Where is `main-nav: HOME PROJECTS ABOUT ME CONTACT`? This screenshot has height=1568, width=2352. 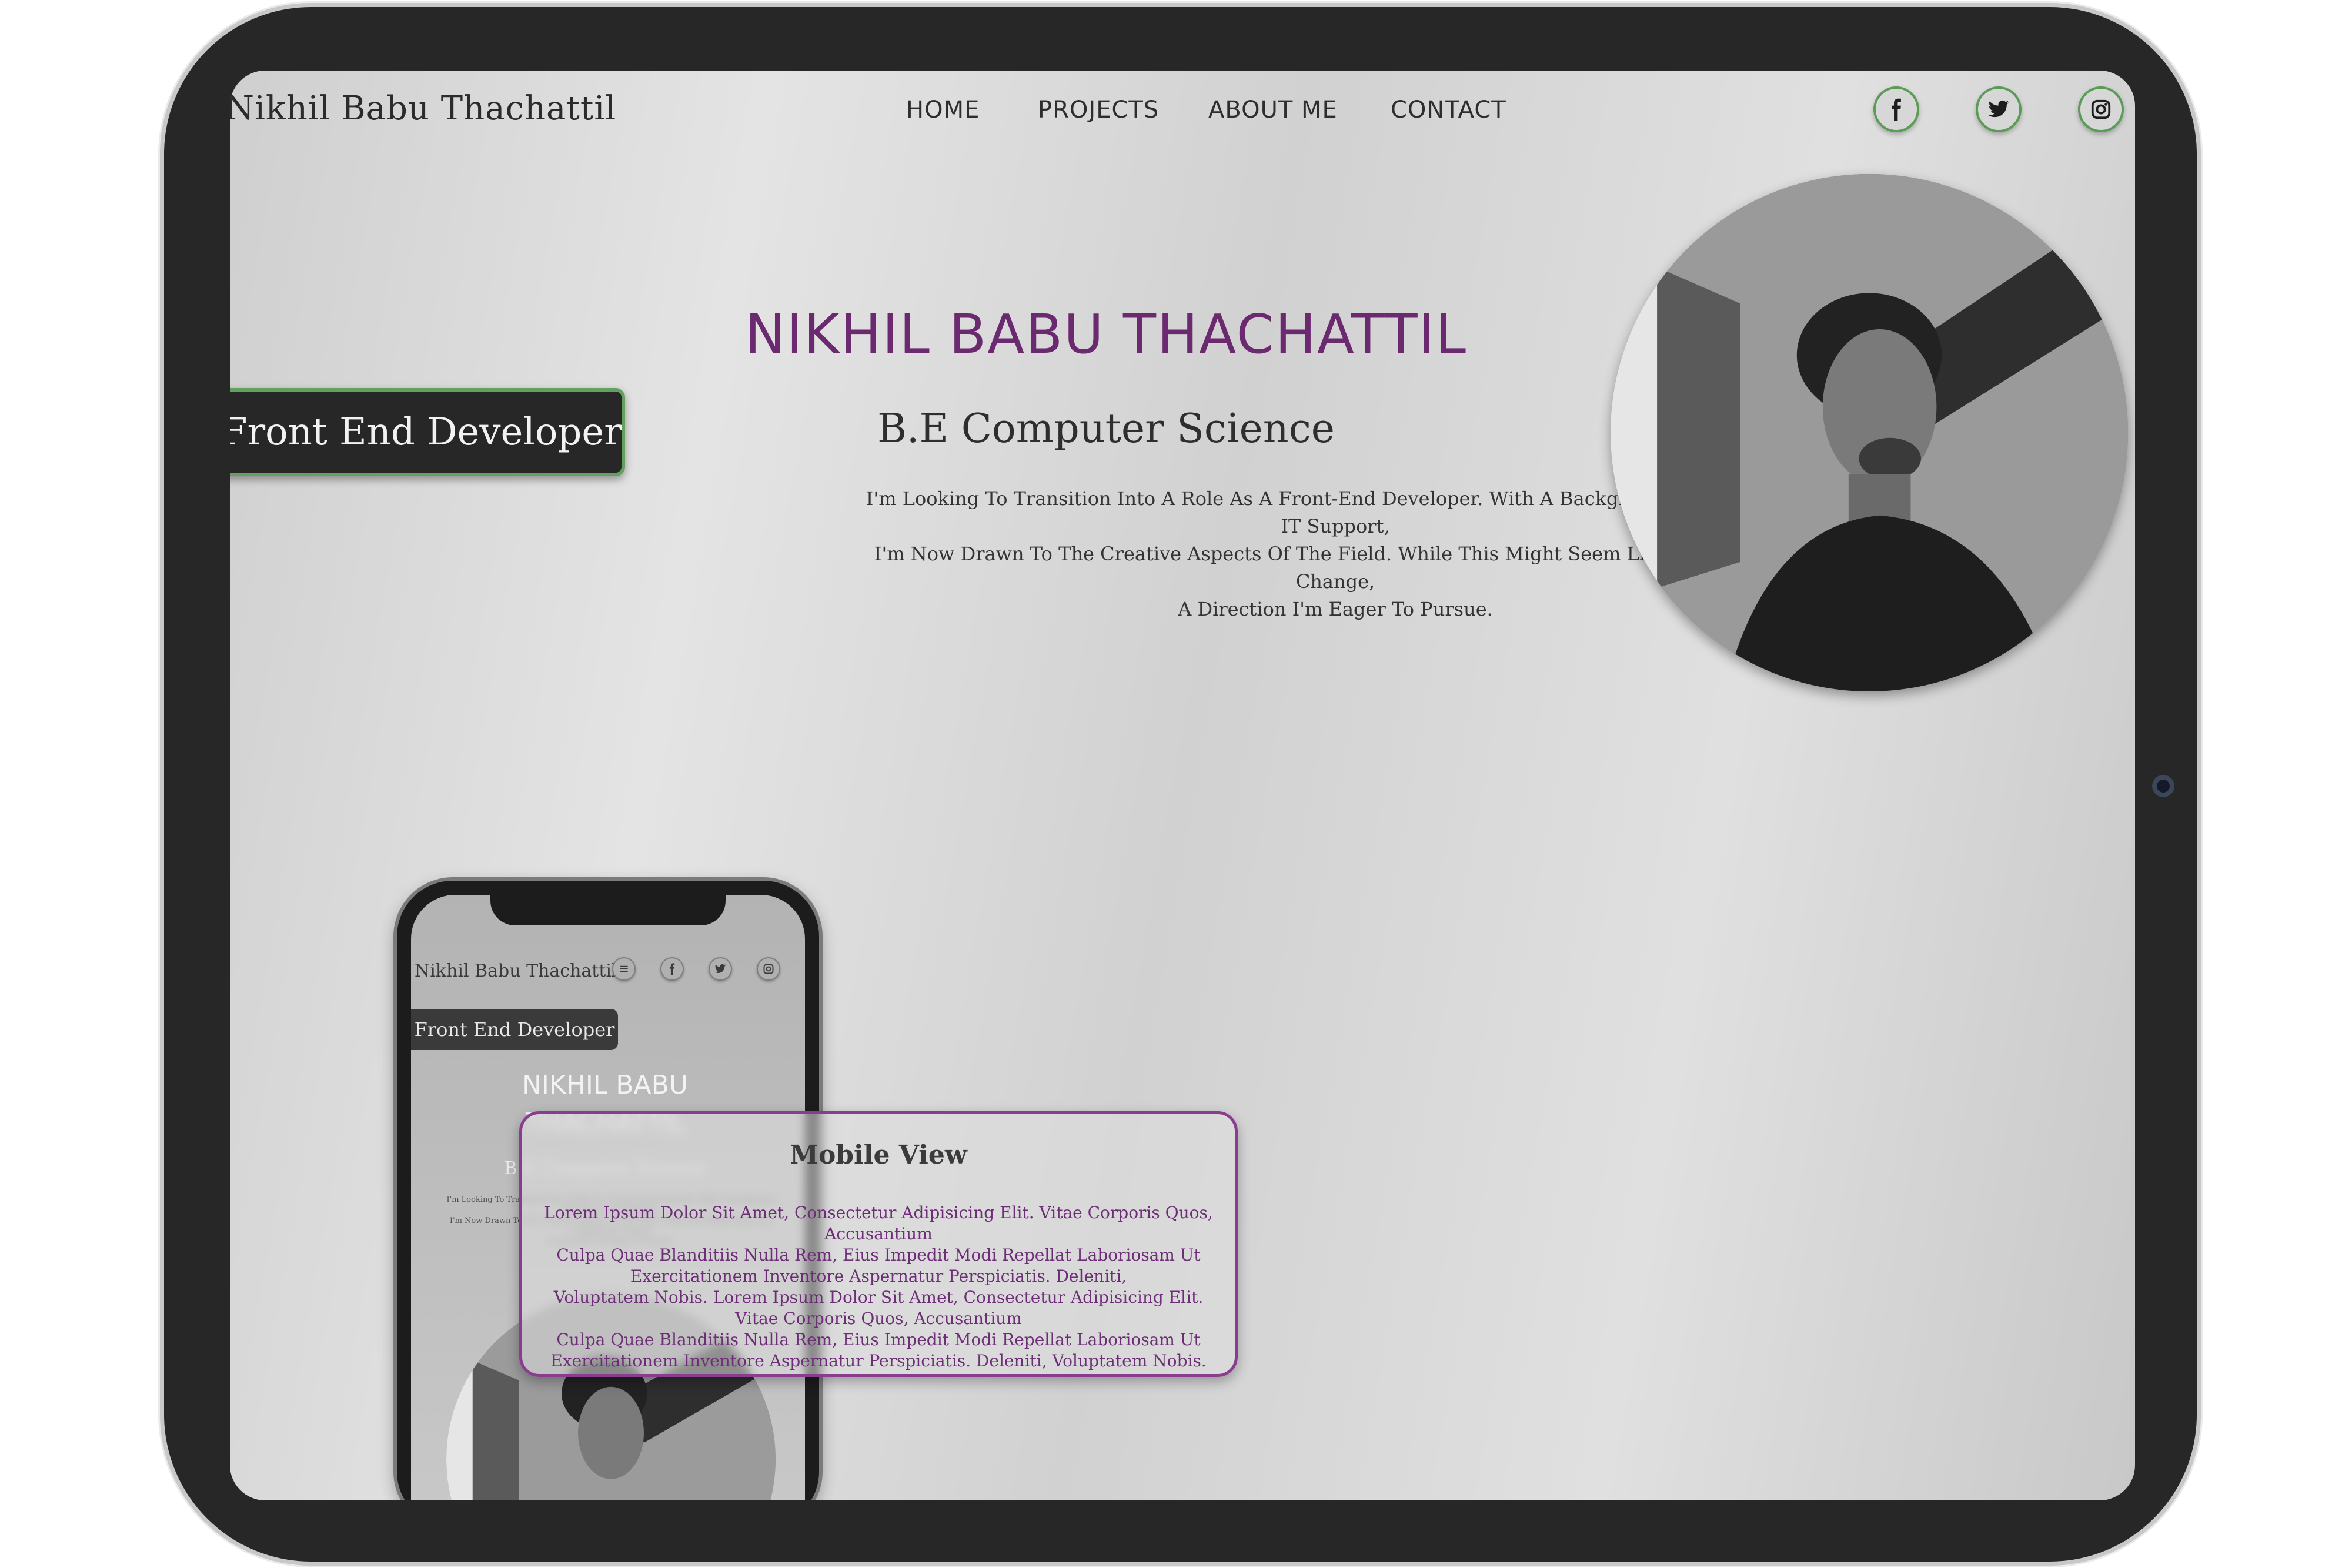 main-nav: HOME PROJECTS ABOUT ME CONTACT is located at coordinates (1182, 114).